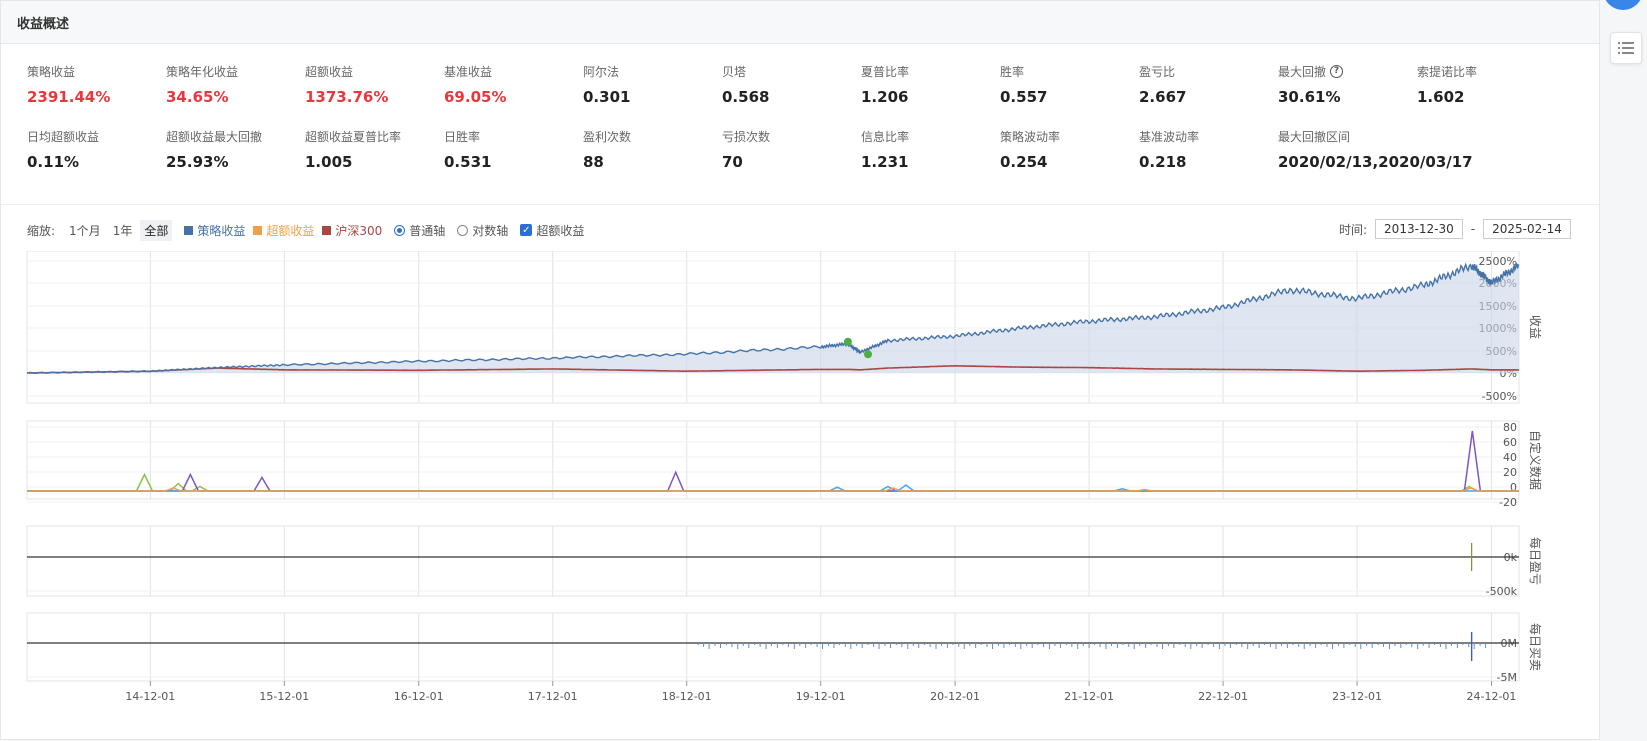 This screenshot has width=1647, height=741. What do you see at coordinates (1012, 72) in the screenshot?
I see `metric-label-text: 胜率` at bounding box center [1012, 72].